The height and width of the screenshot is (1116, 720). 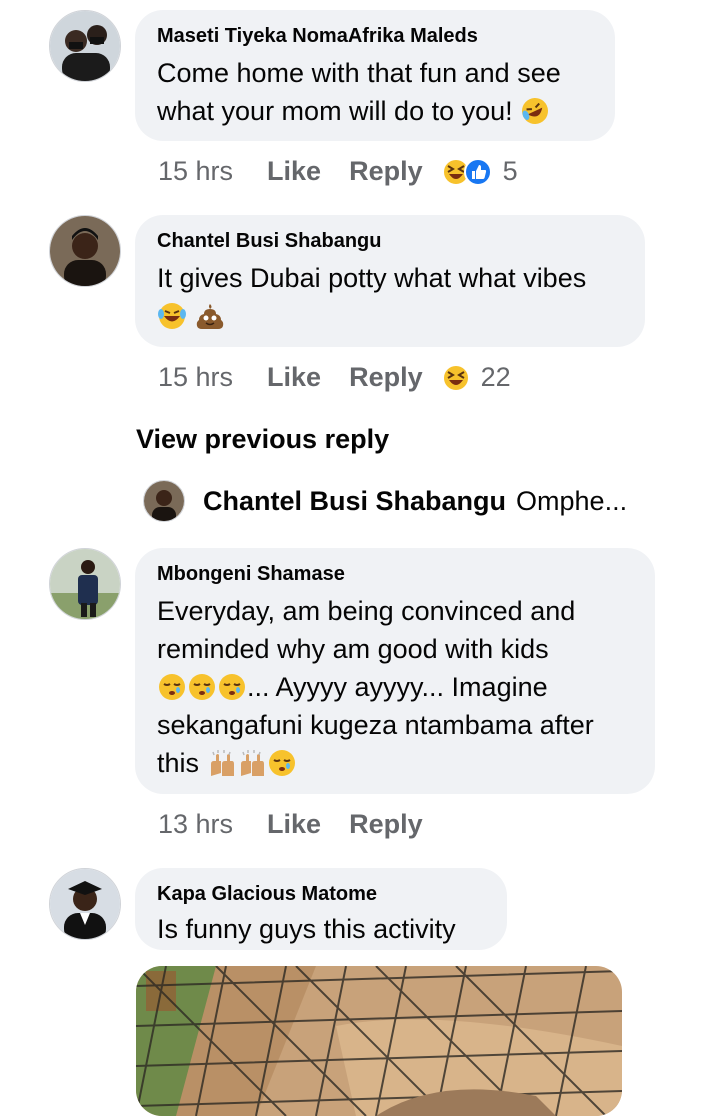 I want to click on view-previous-reply-link: View previous reply, so click(x=262, y=439).